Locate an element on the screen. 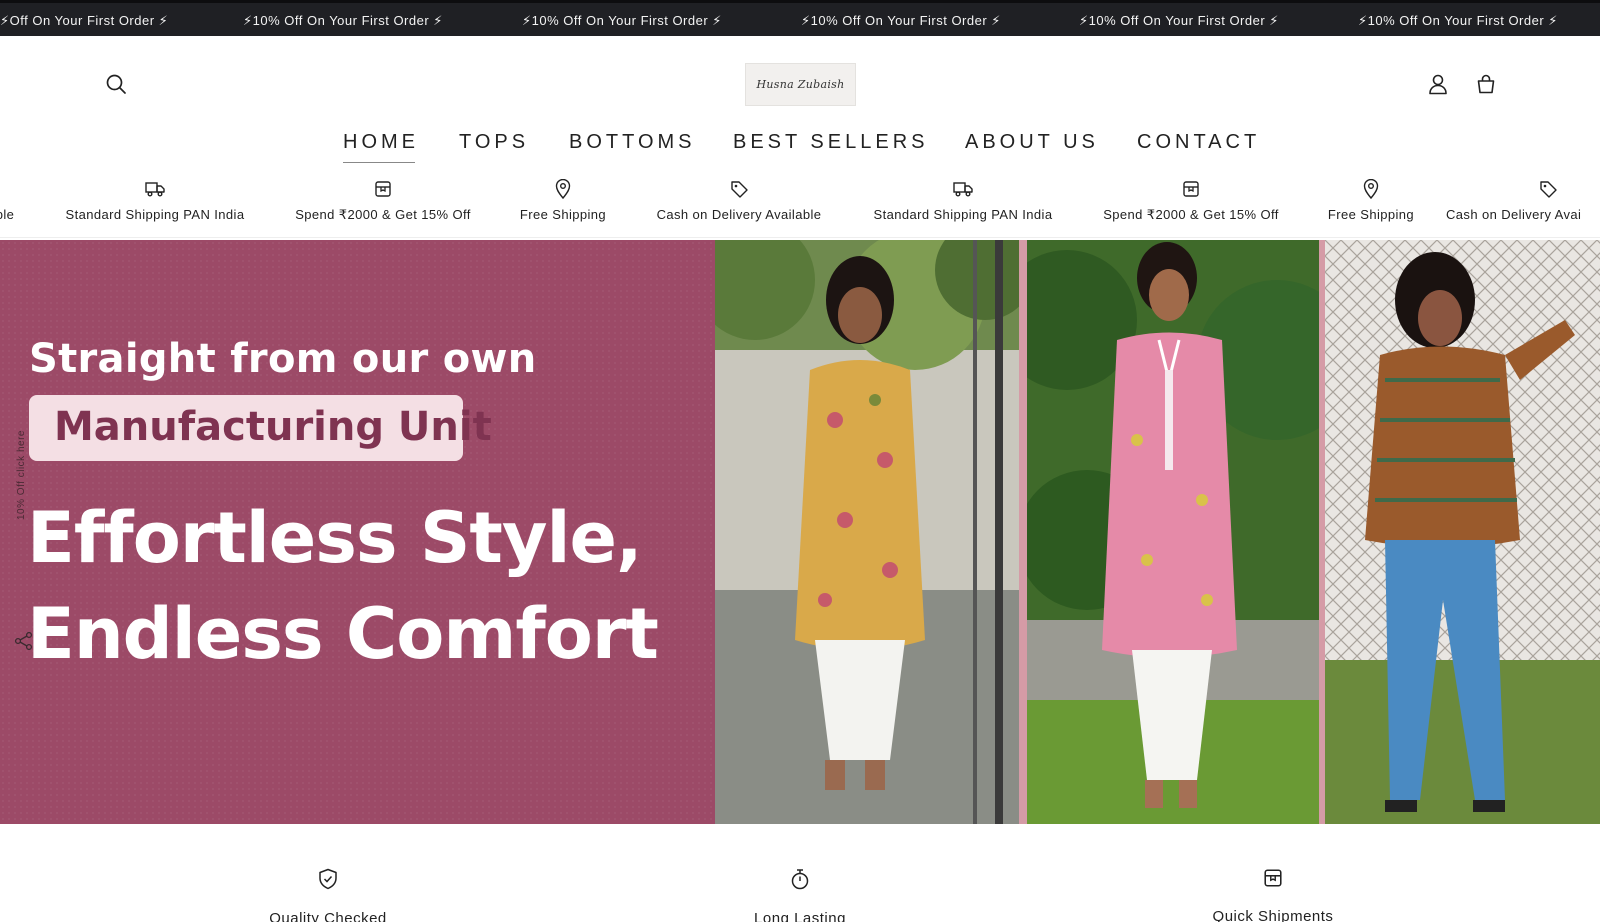  nav-item-contact: CONTACT is located at coordinates (1198, 142).